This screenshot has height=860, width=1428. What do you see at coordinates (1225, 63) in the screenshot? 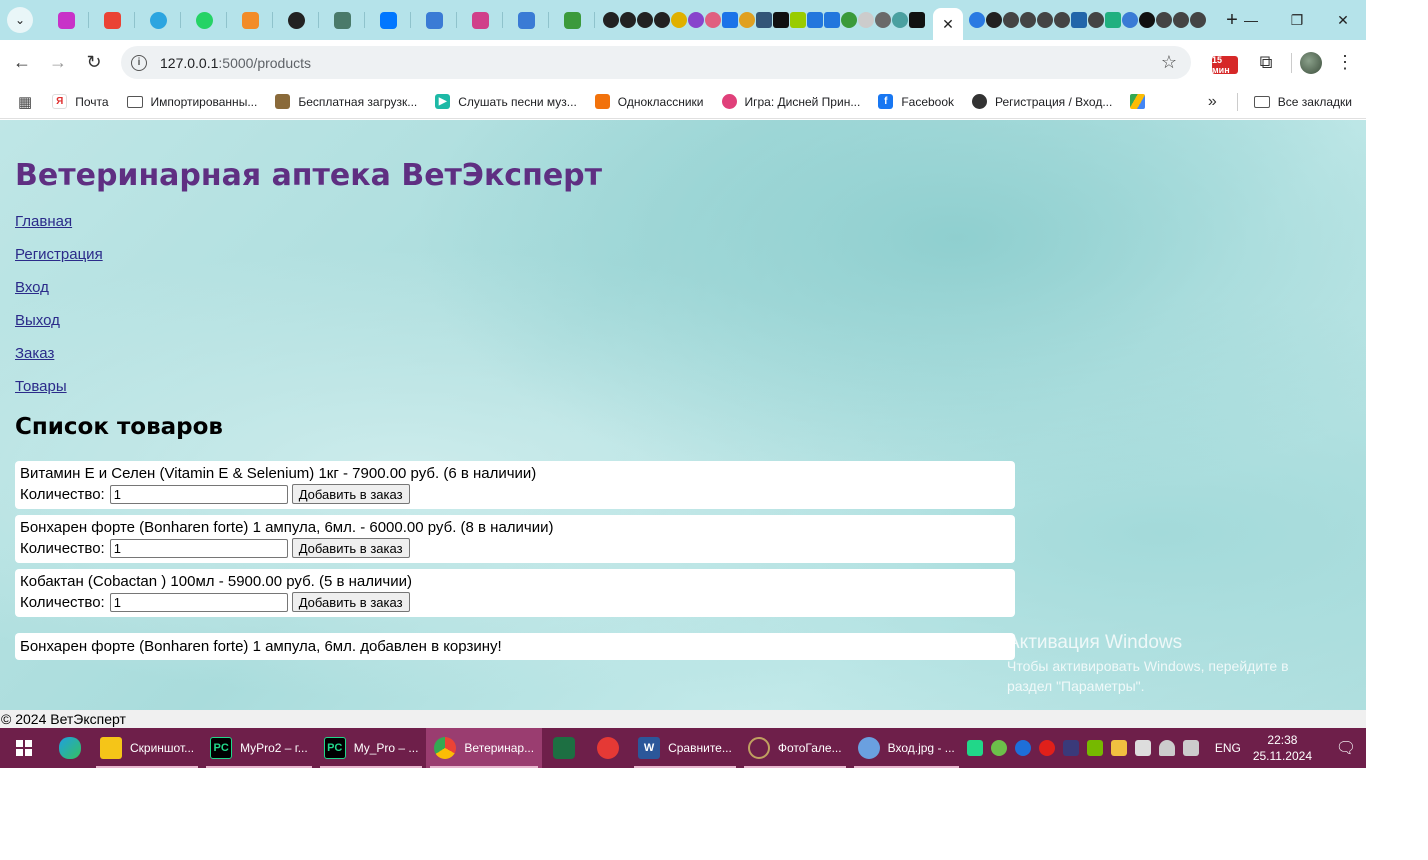
I see `timer-extension-button: 15 мин` at bounding box center [1225, 63].